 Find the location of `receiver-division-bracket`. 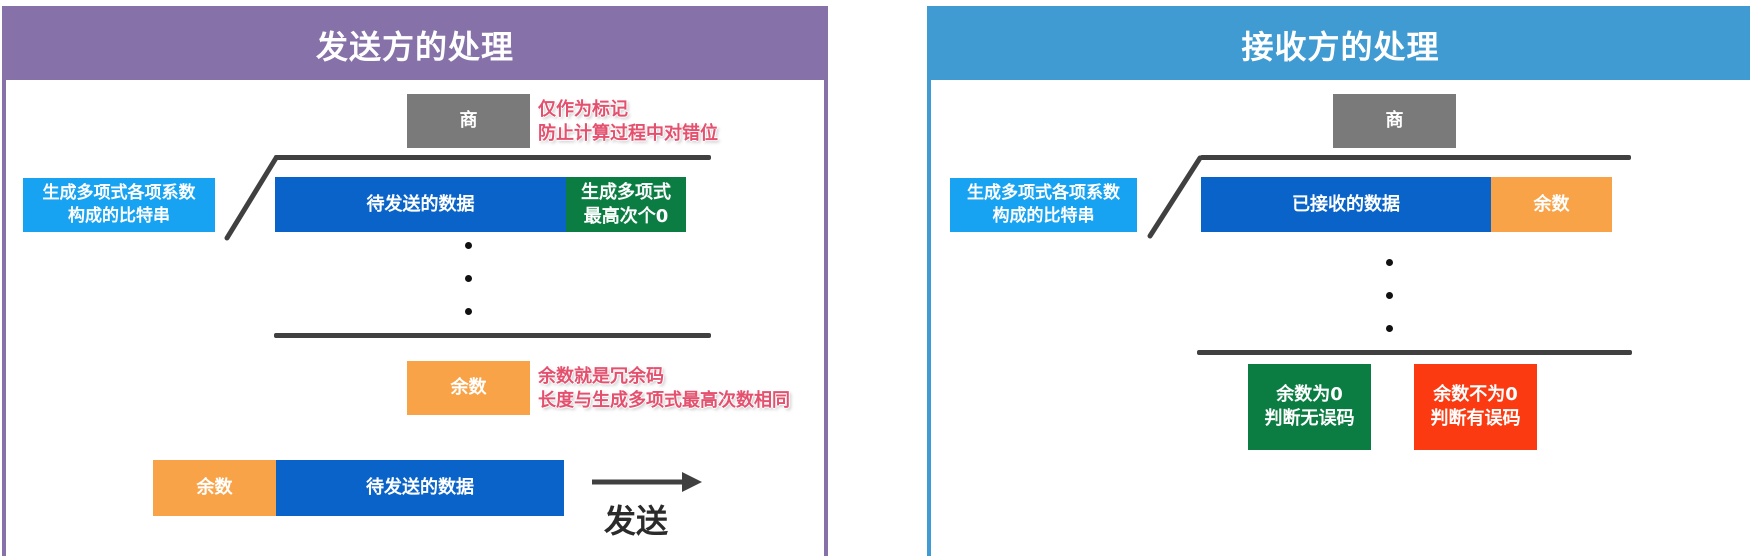

receiver-division-bracket is located at coordinates (1175, 197).